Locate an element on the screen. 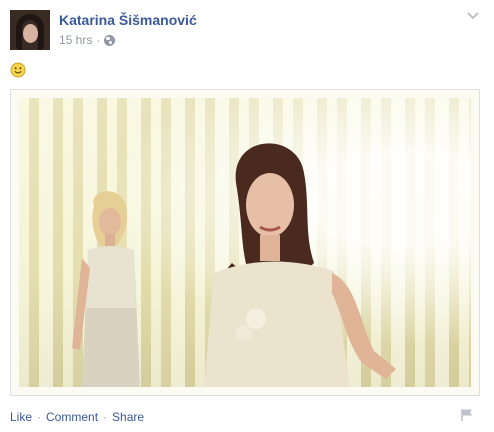 This screenshot has height=432, width=494. smiley-emoji-icon is located at coordinates (18, 70).